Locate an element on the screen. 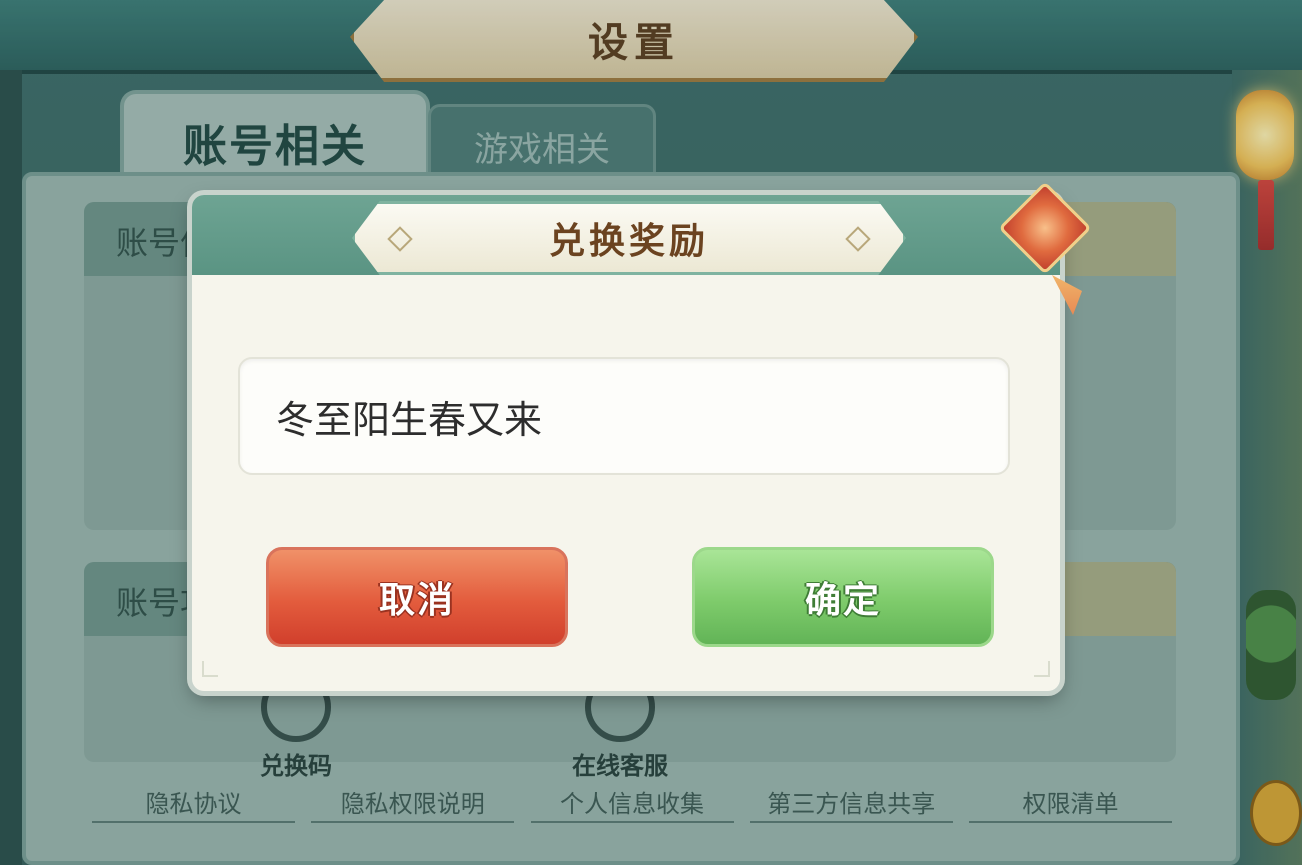 The width and height of the screenshot is (1302, 865). redeem-code-input: 冬至阳生春又来 is located at coordinates (624, 416).